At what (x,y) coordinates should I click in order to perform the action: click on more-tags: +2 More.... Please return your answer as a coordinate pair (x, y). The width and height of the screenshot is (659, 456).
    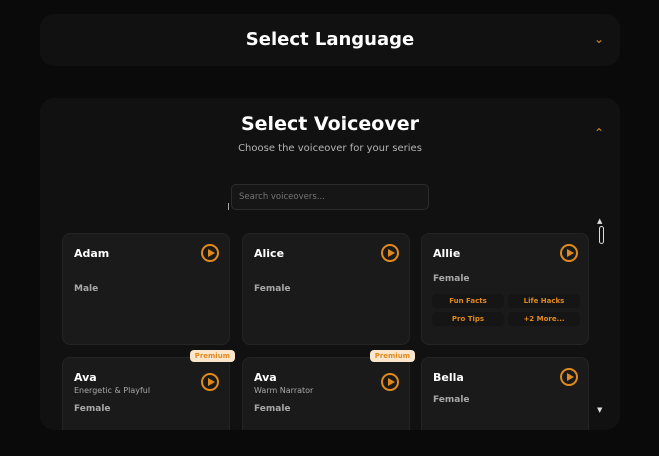
    Looking at the image, I should click on (544, 319).